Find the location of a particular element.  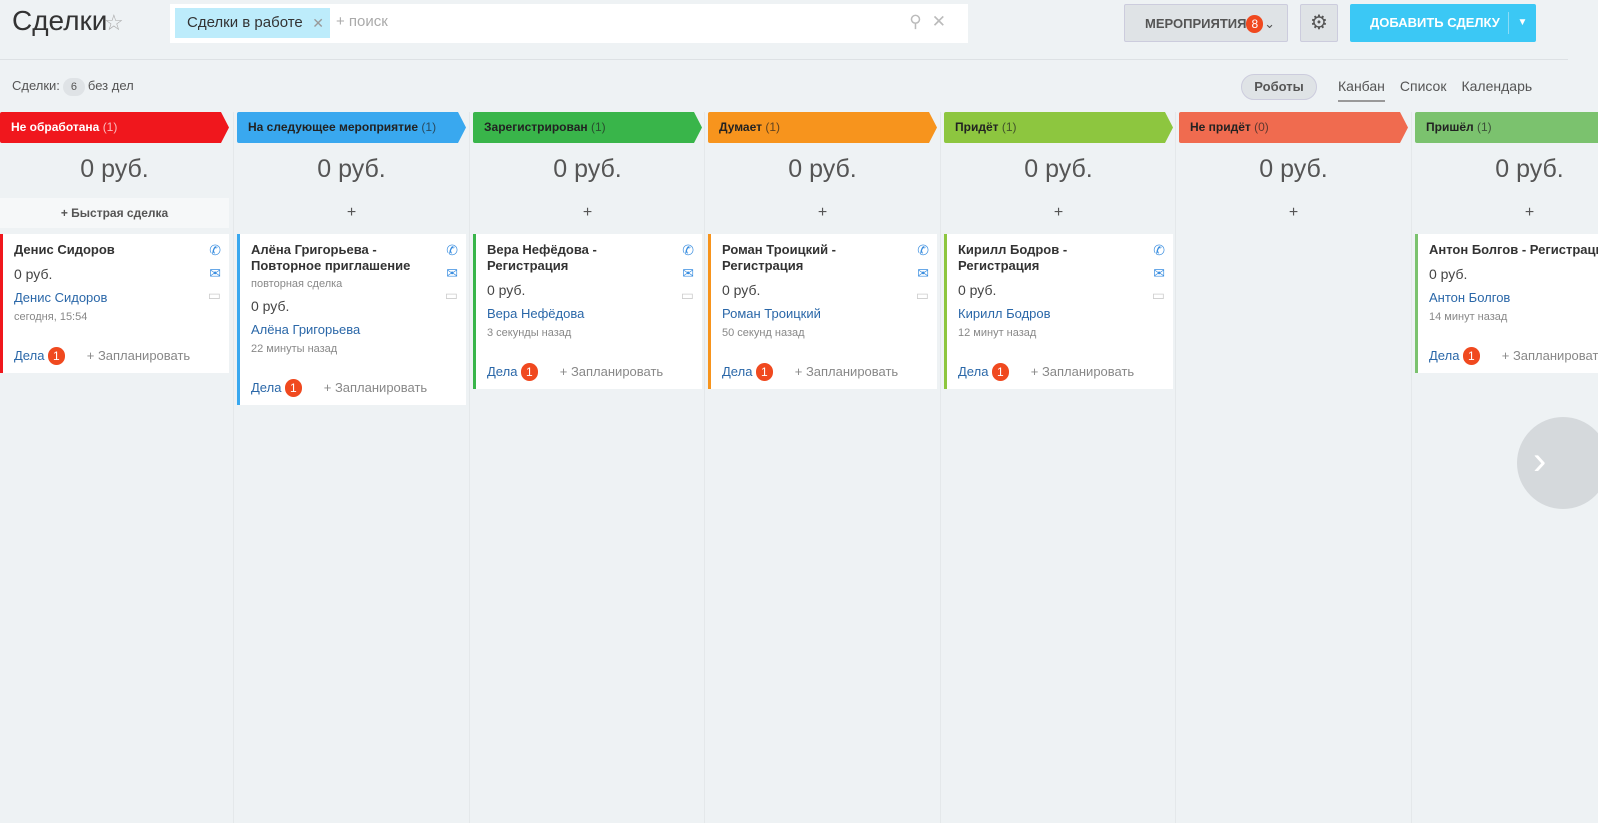

stage-name: Думает is located at coordinates (740, 127).